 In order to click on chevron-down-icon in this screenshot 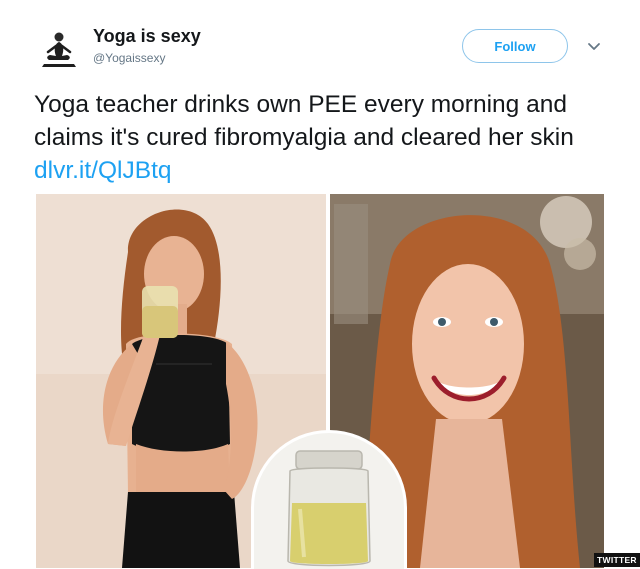, I will do `click(594, 46)`.